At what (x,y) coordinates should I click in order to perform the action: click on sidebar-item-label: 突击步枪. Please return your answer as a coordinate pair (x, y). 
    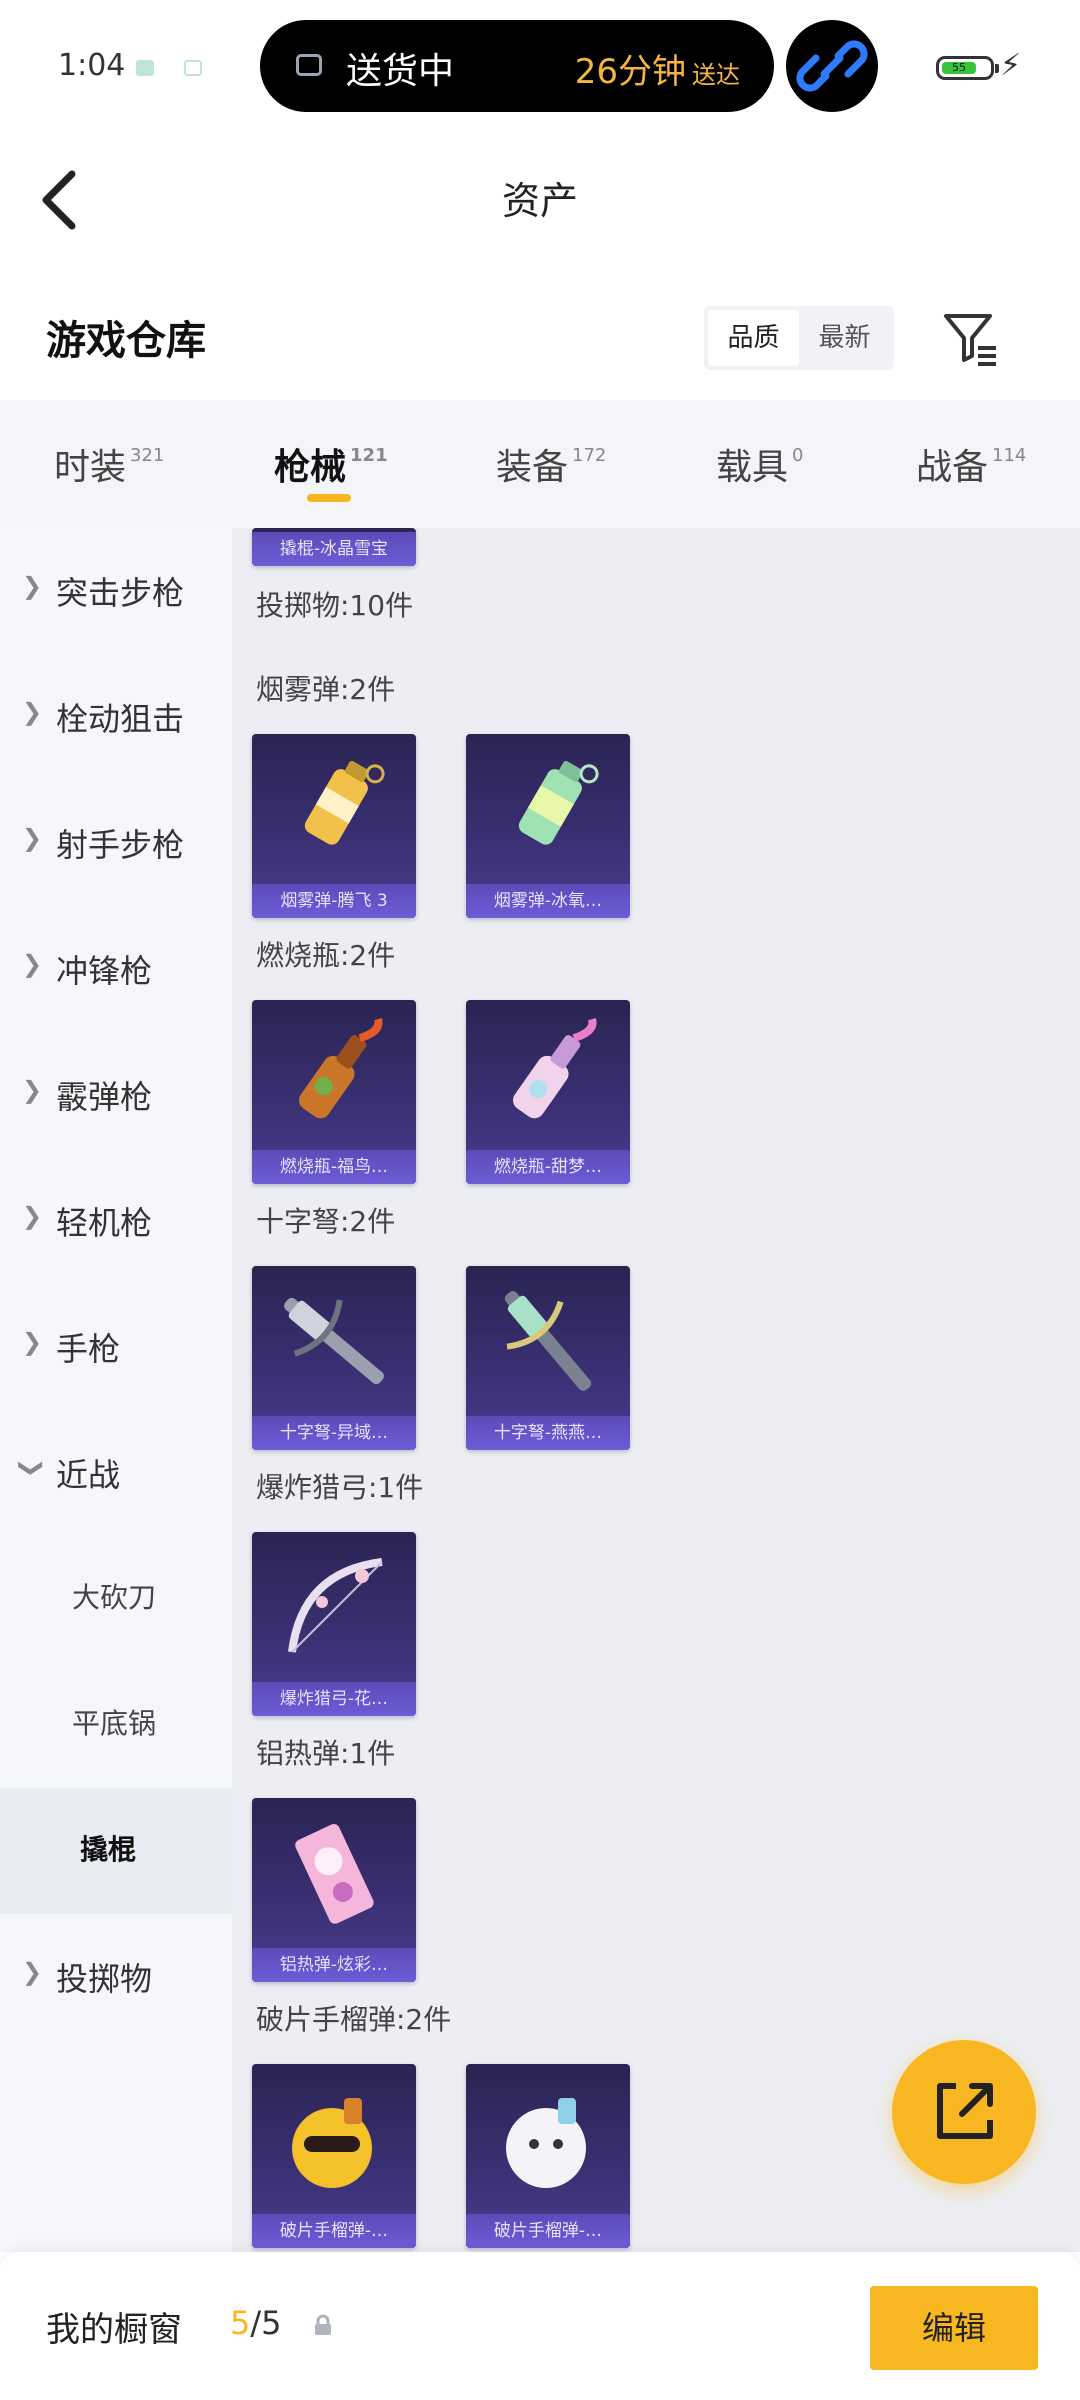
    Looking at the image, I should click on (120, 593).